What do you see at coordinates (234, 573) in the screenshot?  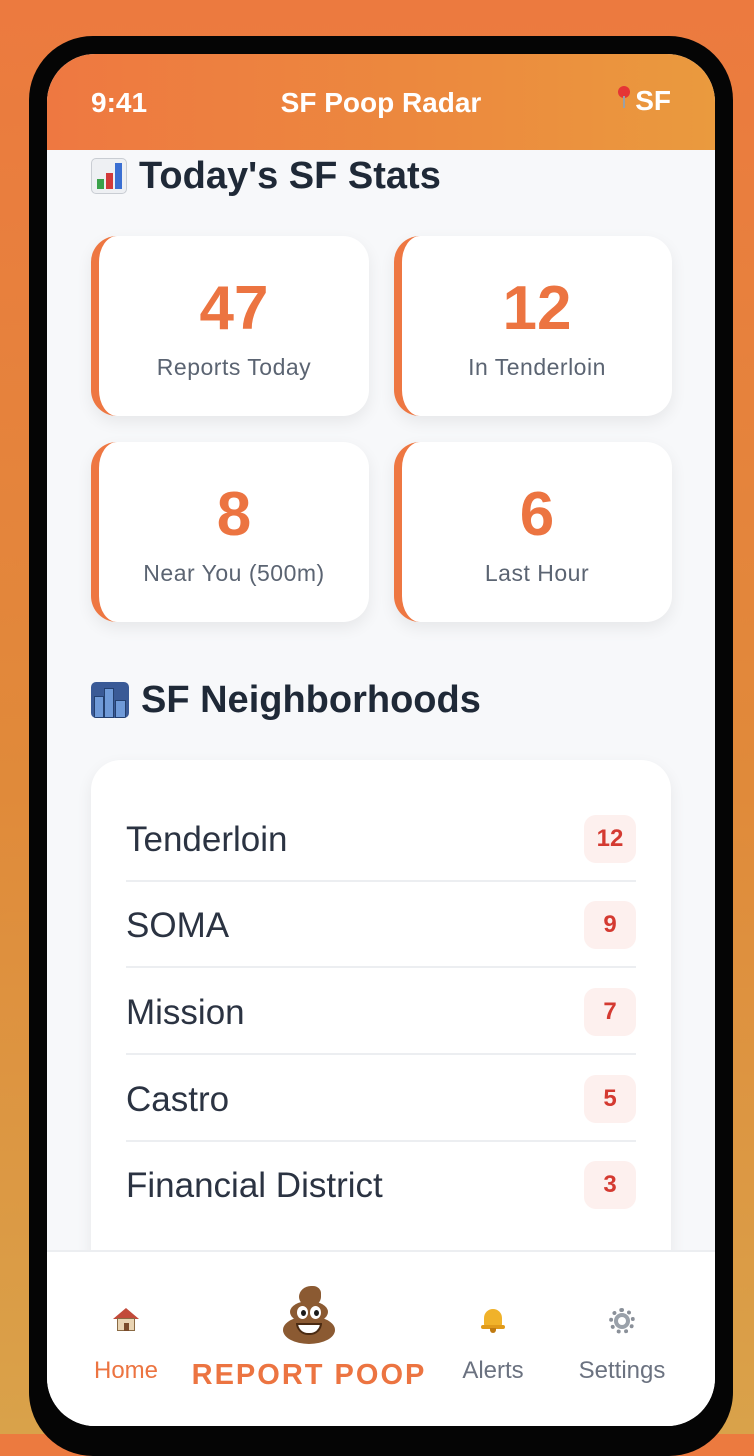 I see `stat-label: Near You (500m)` at bounding box center [234, 573].